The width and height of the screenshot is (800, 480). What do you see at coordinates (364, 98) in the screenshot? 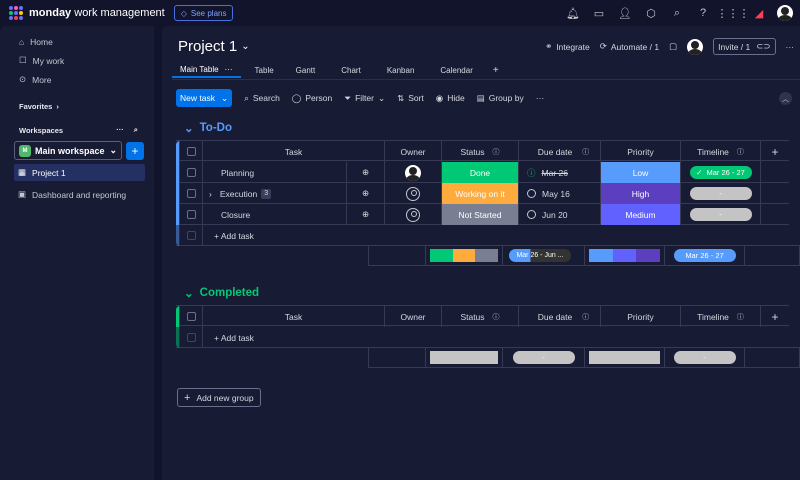
I see `filter-button: ⏷ Filter ⌄` at bounding box center [364, 98].